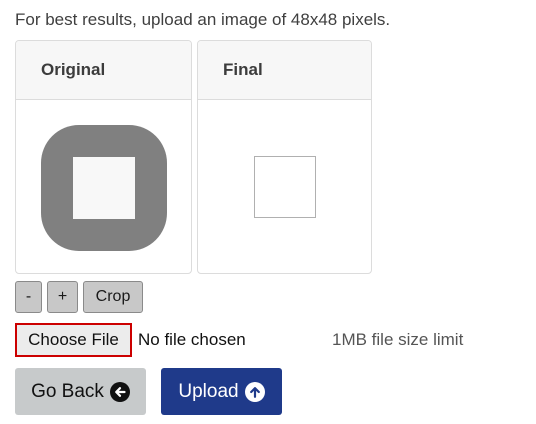  What do you see at coordinates (67, 391) in the screenshot?
I see `go-back-label: Go Back` at bounding box center [67, 391].